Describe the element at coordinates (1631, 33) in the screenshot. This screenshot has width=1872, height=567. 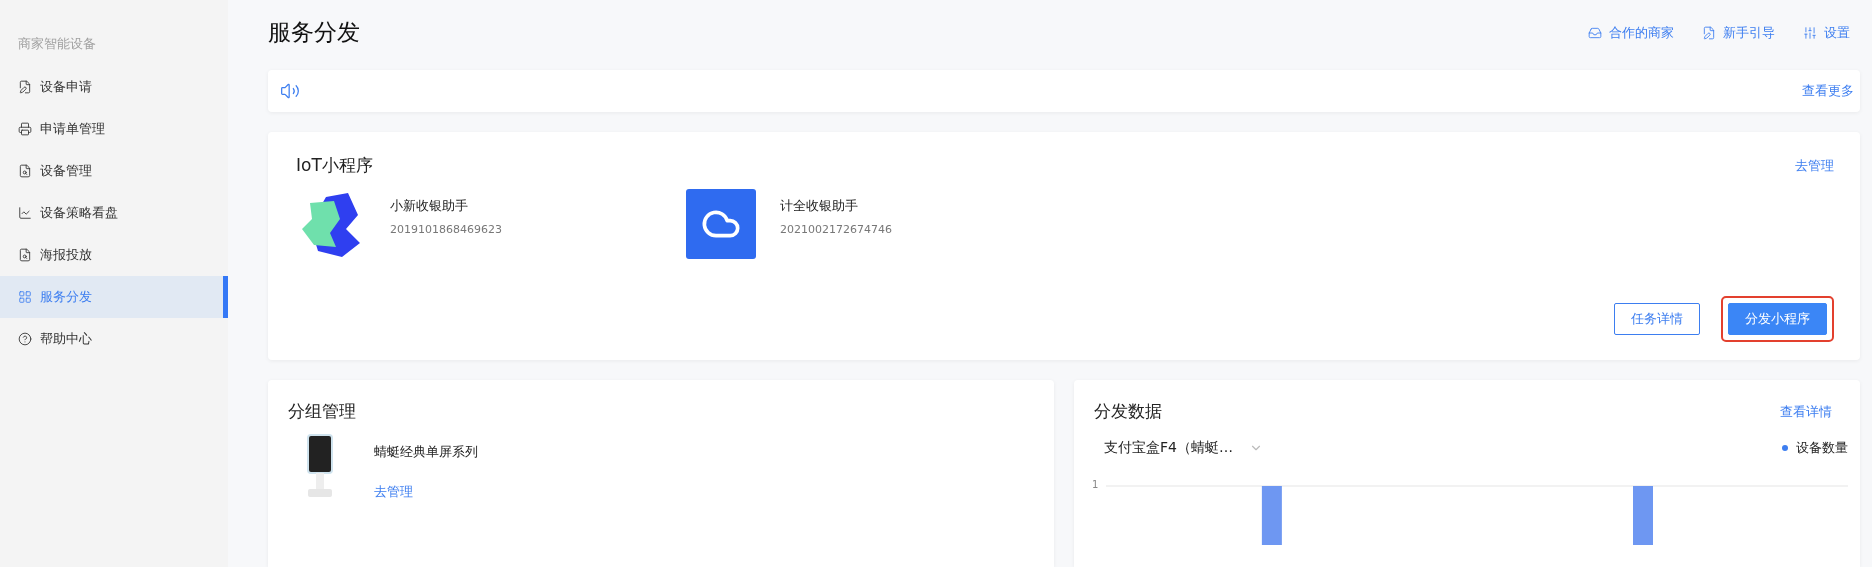
I see `header-link: 合作的商家` at that location.